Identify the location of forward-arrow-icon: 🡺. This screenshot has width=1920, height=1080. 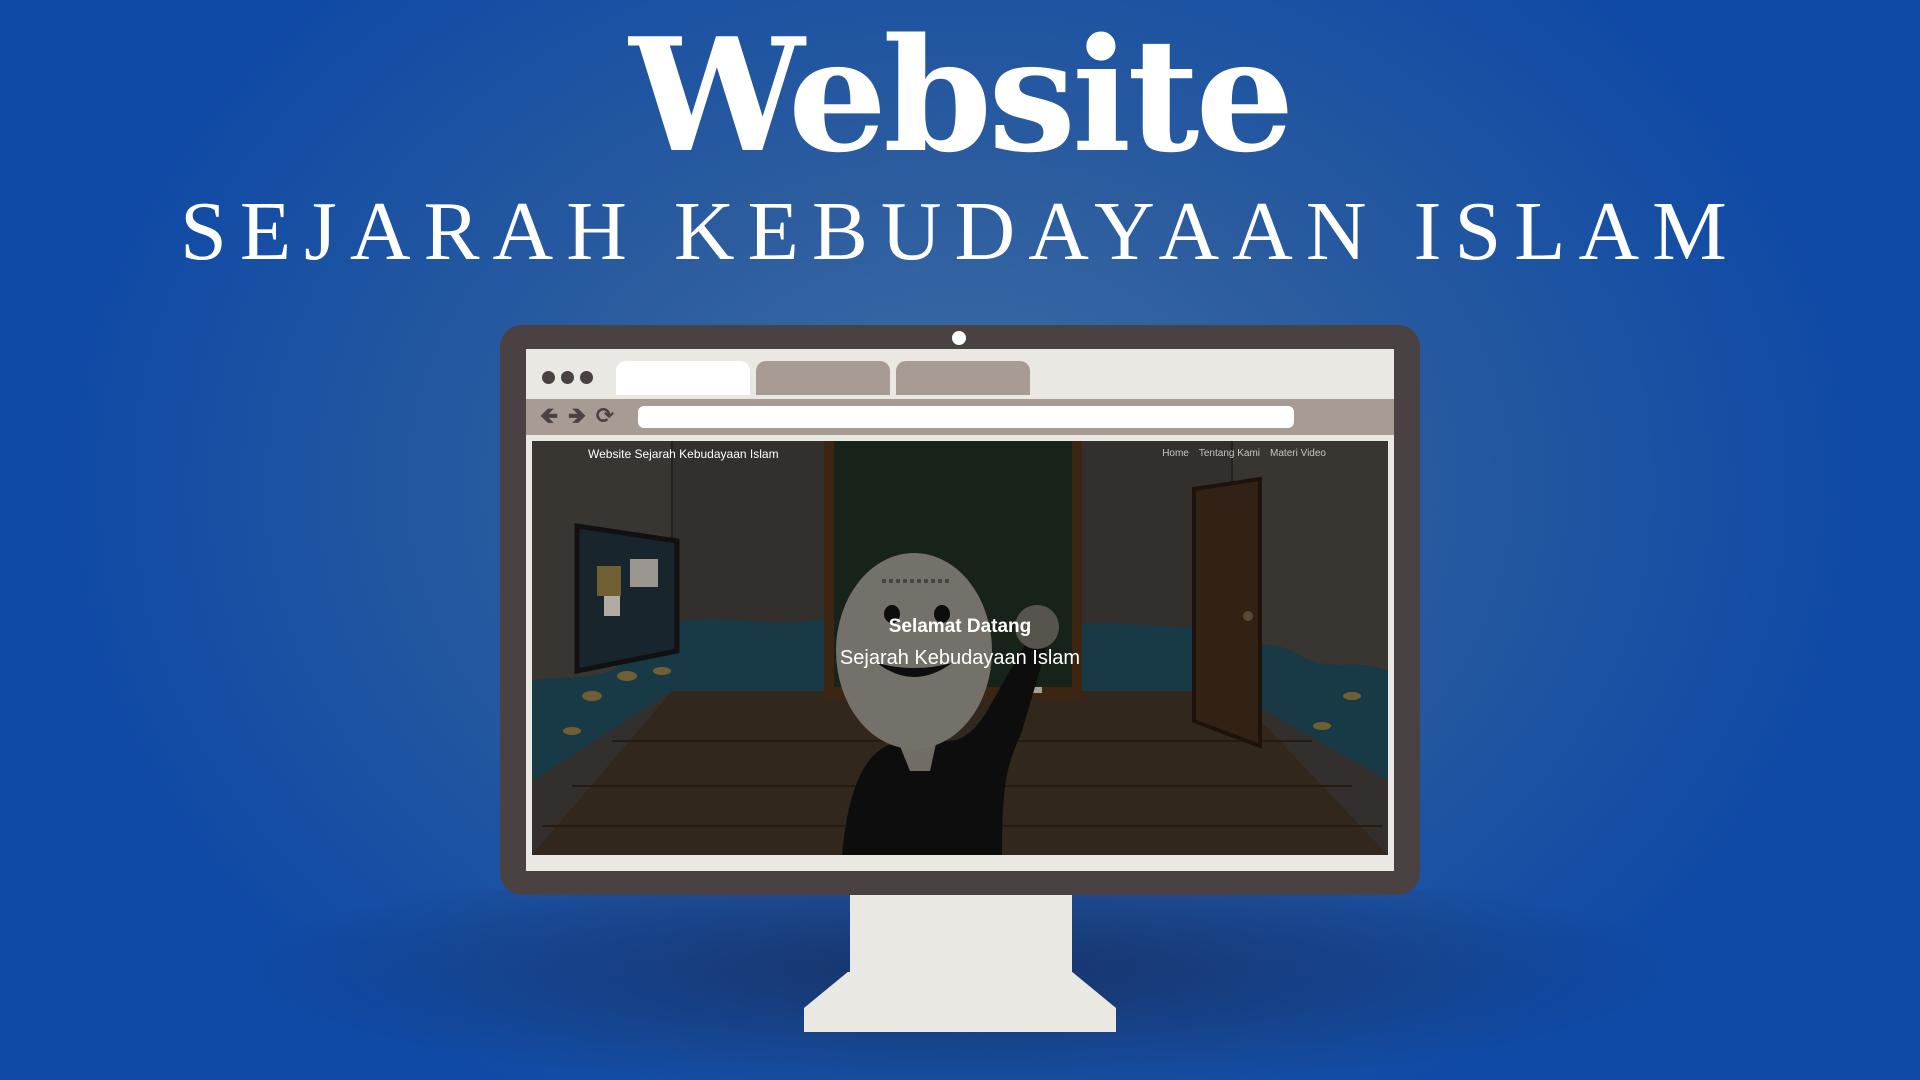
(577, 417).